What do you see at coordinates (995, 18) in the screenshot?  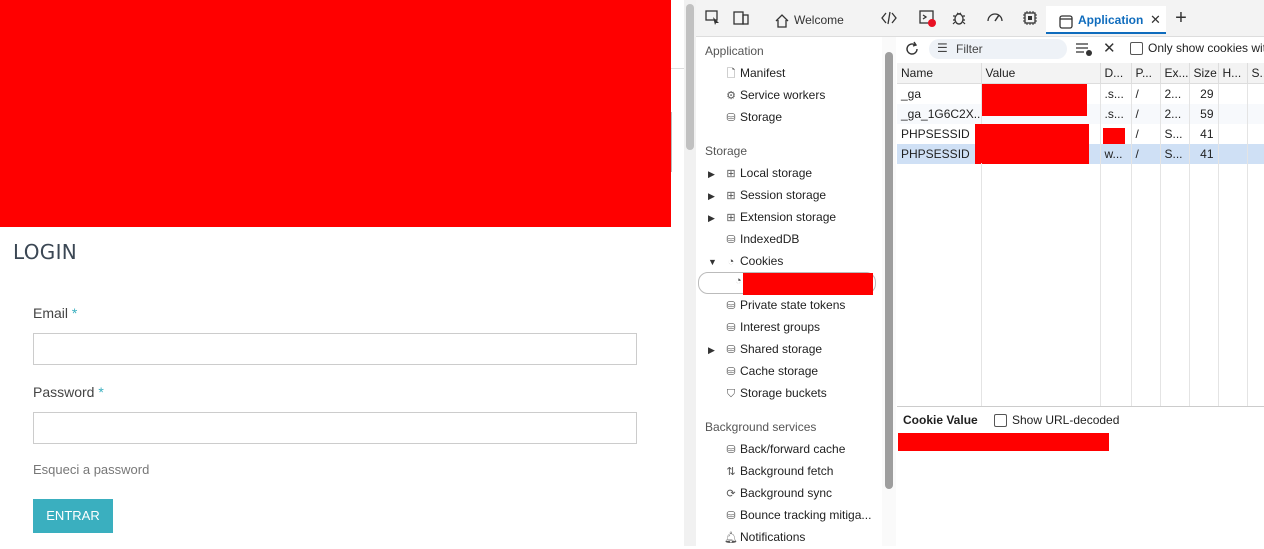 I see `performance-icon` at bounding box center [995, 18].